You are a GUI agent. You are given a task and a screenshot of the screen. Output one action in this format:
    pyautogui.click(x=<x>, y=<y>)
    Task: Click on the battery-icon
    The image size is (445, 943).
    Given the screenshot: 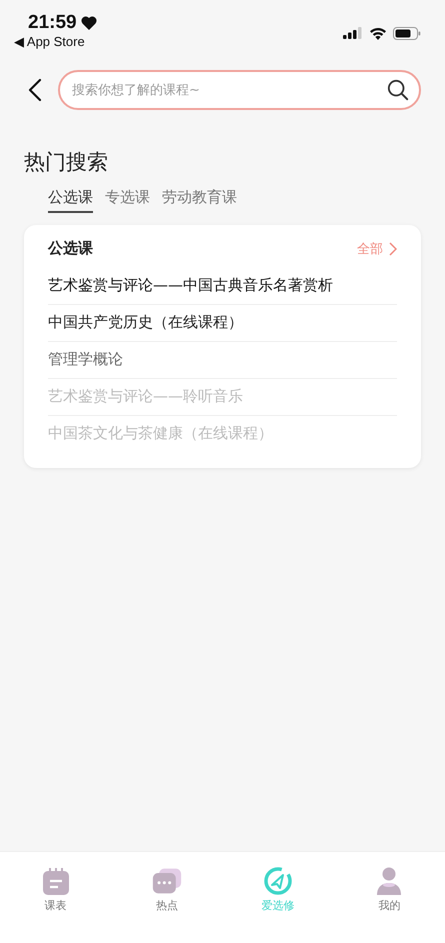 What is the action you would take?
    pyautogui.click(x=407, y=33)
    